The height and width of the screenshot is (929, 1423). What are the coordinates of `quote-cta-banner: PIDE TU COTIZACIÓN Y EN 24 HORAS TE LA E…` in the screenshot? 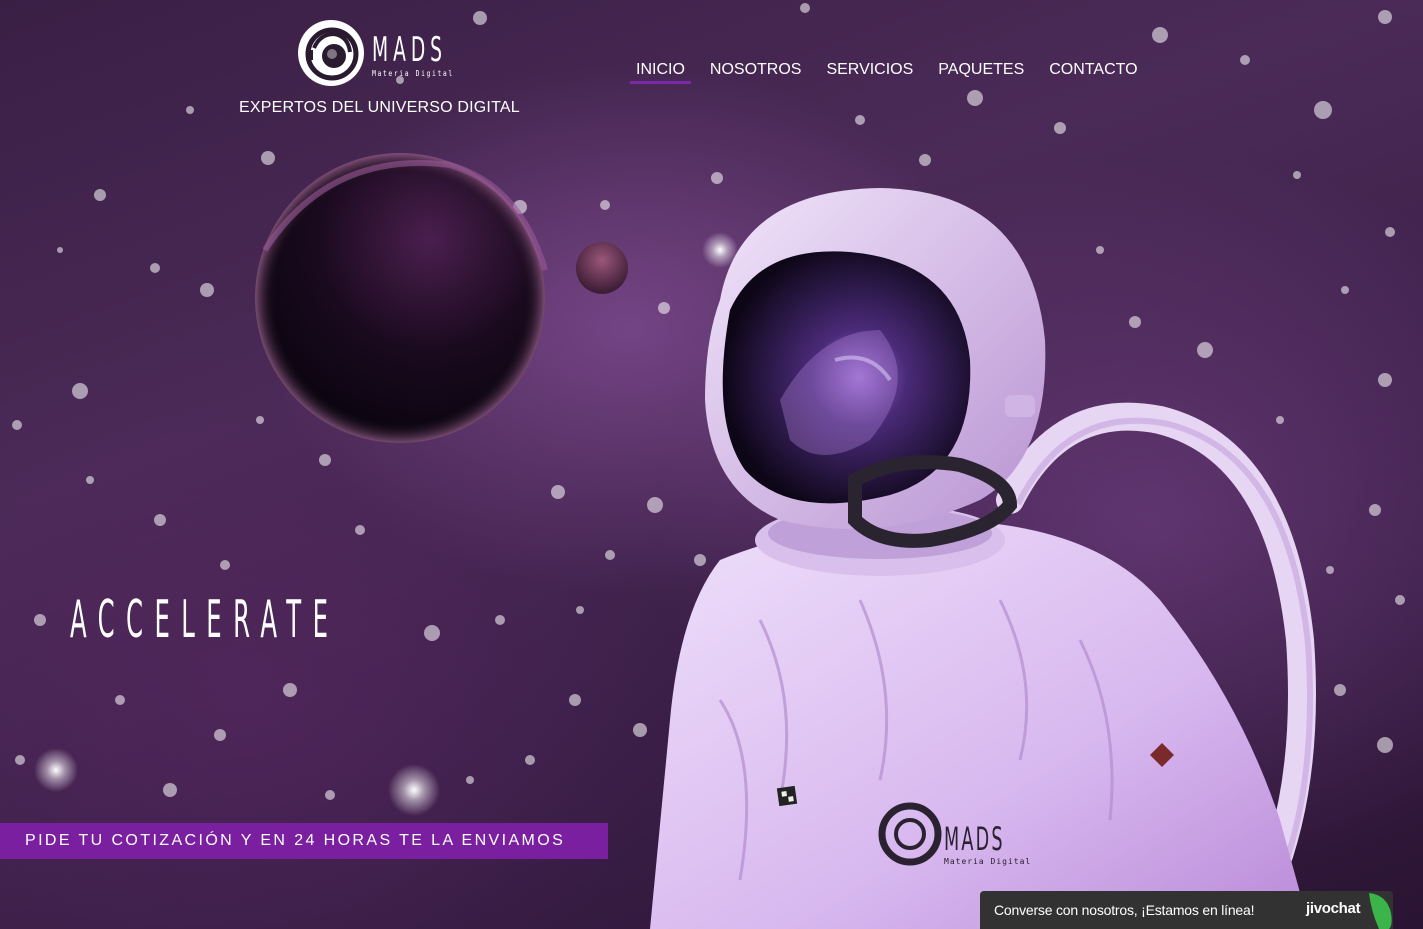 It's located at (304, 841).